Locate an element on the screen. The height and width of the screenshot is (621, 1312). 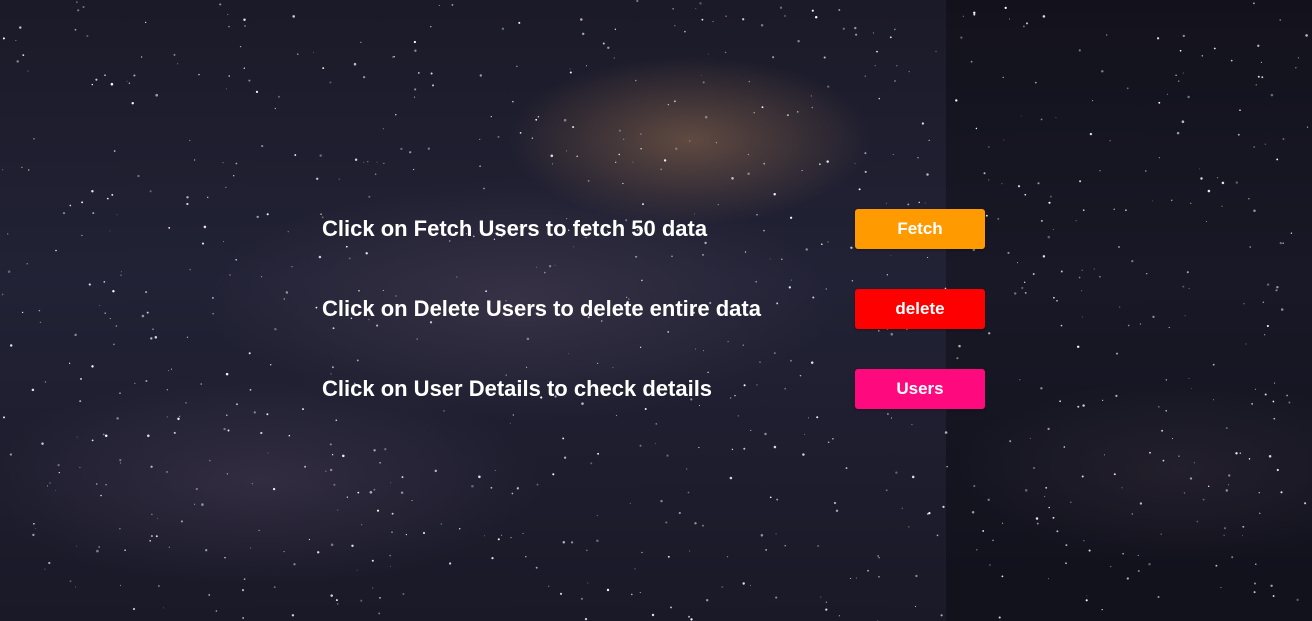
users-button: Users is located at coordinates (920, 389).